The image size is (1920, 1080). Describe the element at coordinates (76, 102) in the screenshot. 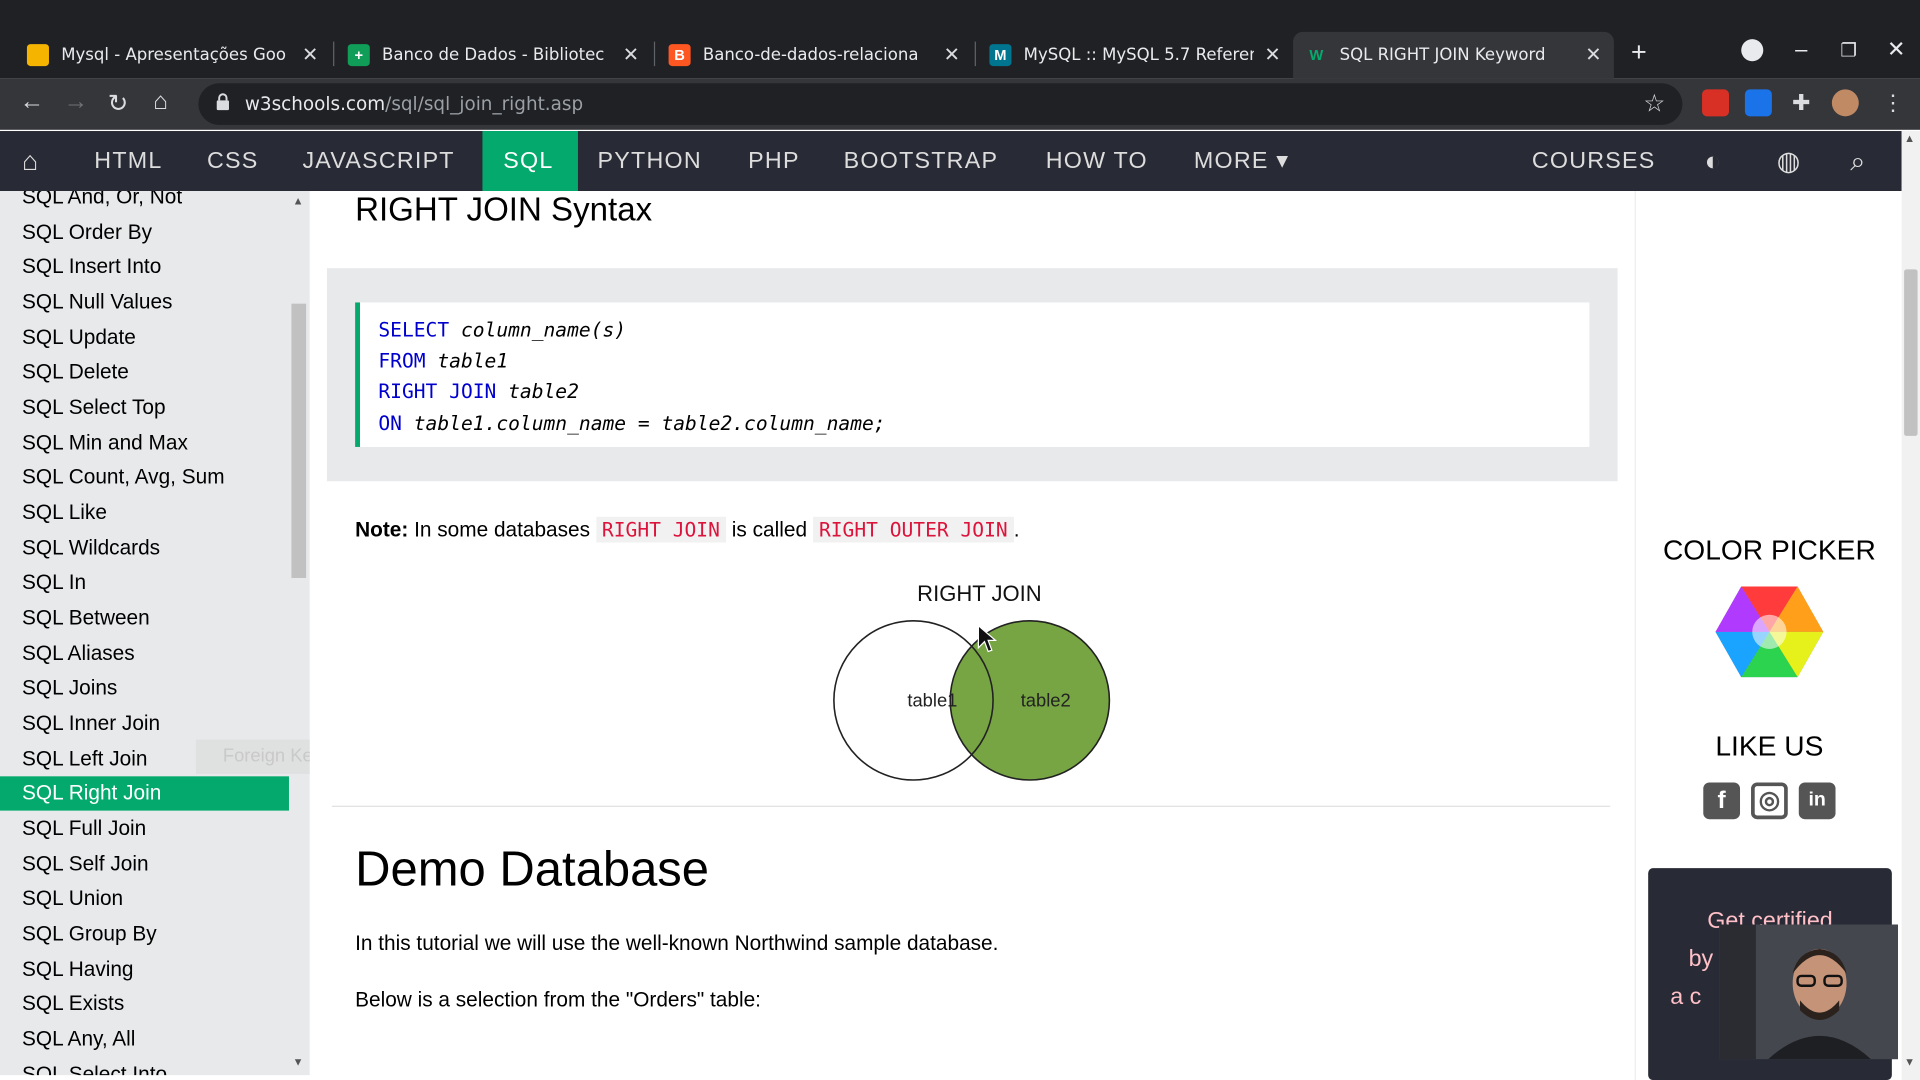

I see `forward-icon: →` at that location.